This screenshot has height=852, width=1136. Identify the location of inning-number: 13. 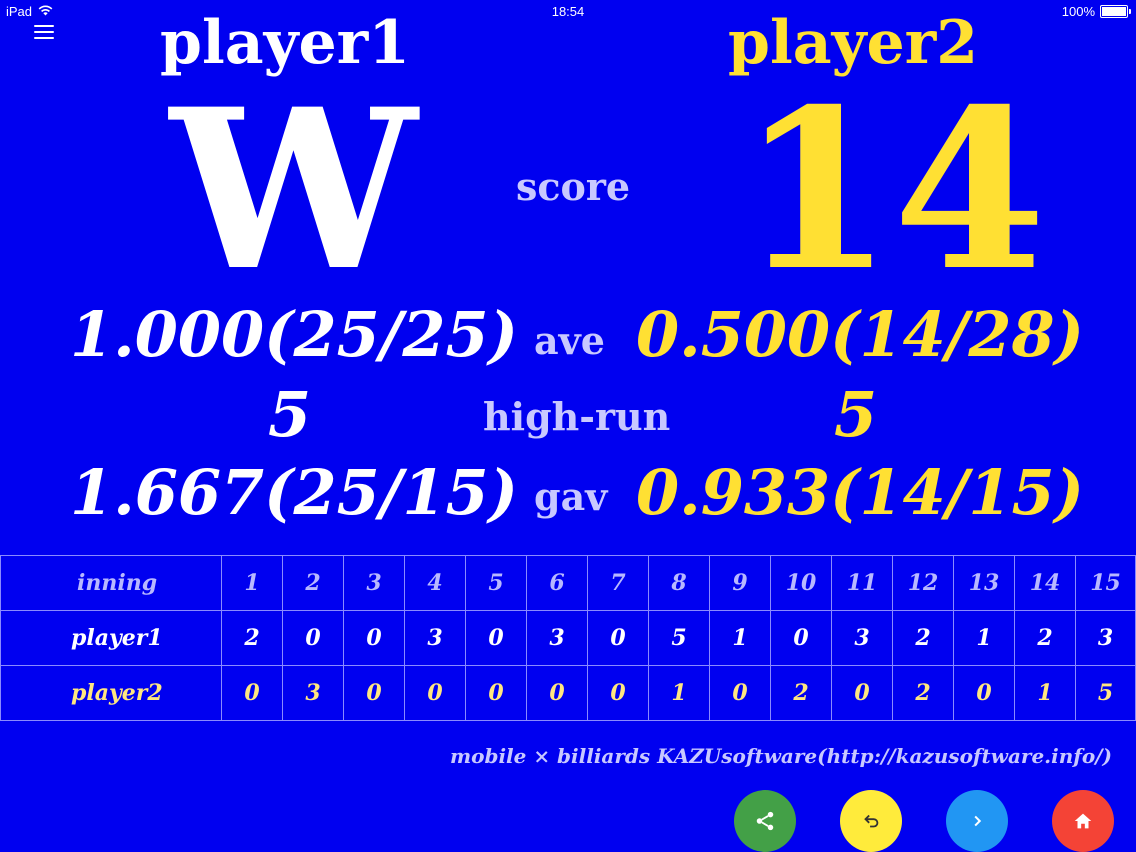
(984, 583).